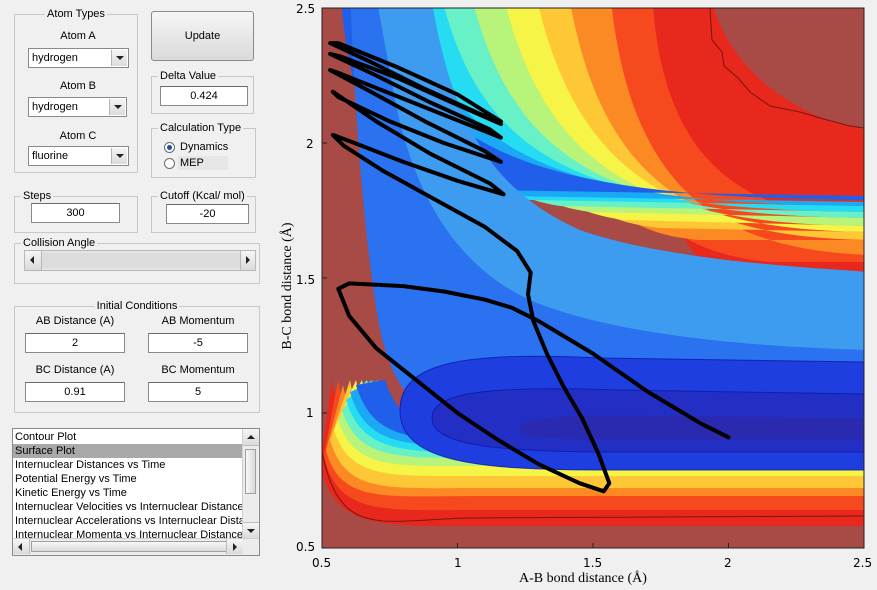 Image resolution: width=877 pixels, height=590 pixels. What do you see at coordinates (310, 413) in the screenshot?
I see `y-tick-label: 1` at bounding box center [310, 413].